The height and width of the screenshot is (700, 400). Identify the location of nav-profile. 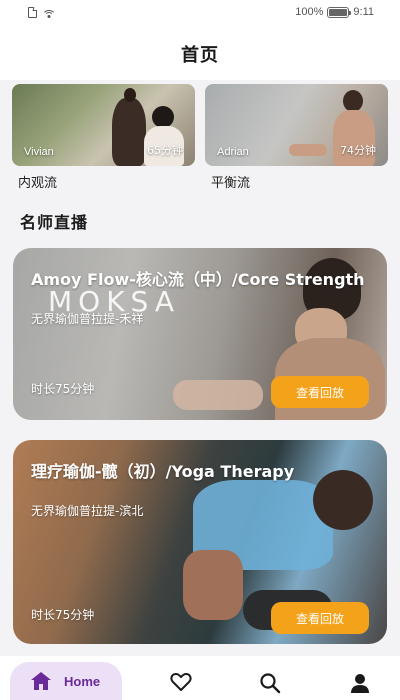
(360, 685).